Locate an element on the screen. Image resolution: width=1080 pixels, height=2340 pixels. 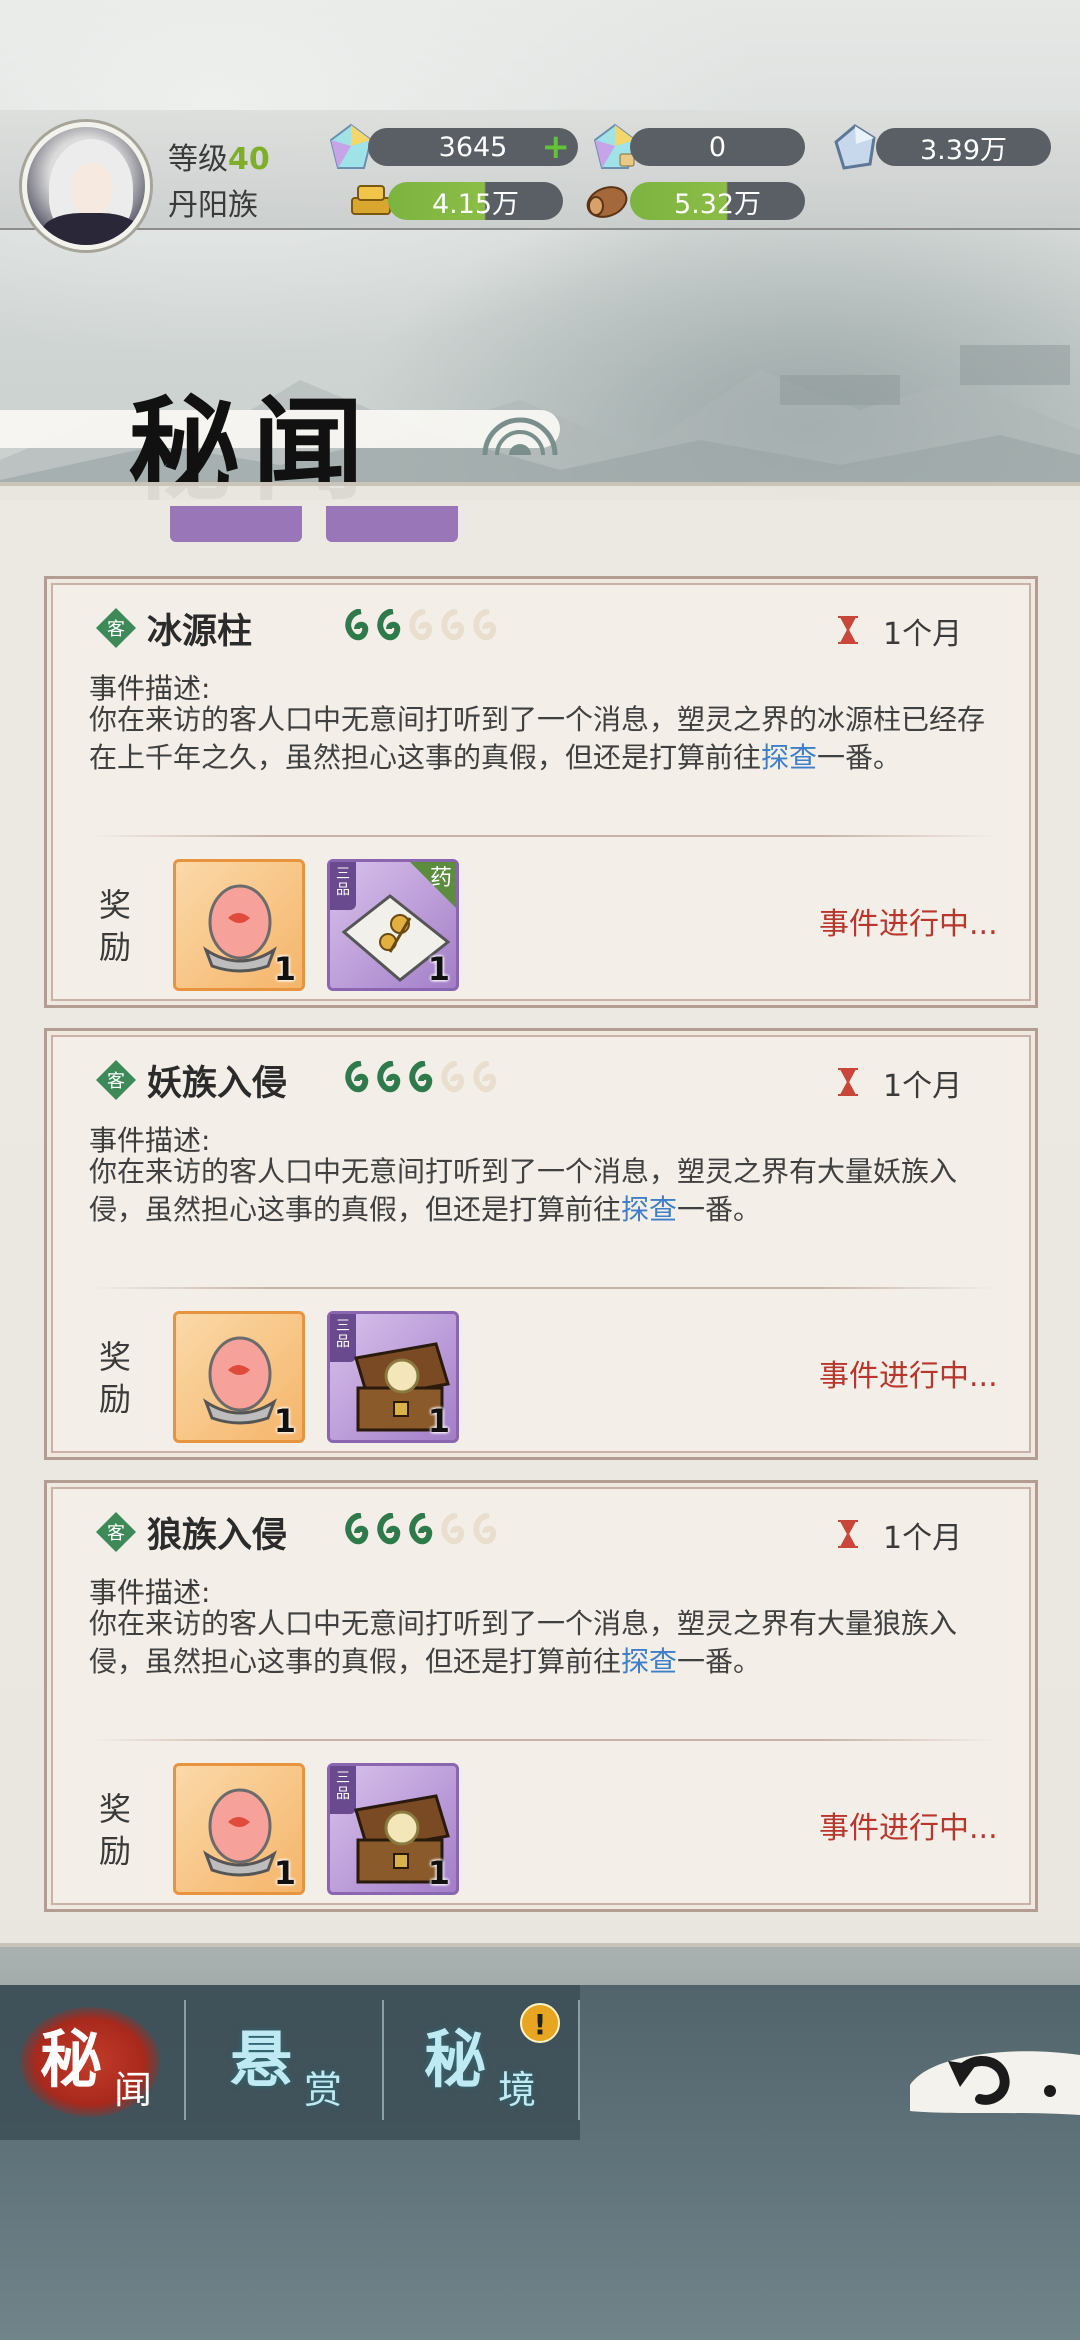
previous-card-rewards-partial is located at coordinates (315, 524).